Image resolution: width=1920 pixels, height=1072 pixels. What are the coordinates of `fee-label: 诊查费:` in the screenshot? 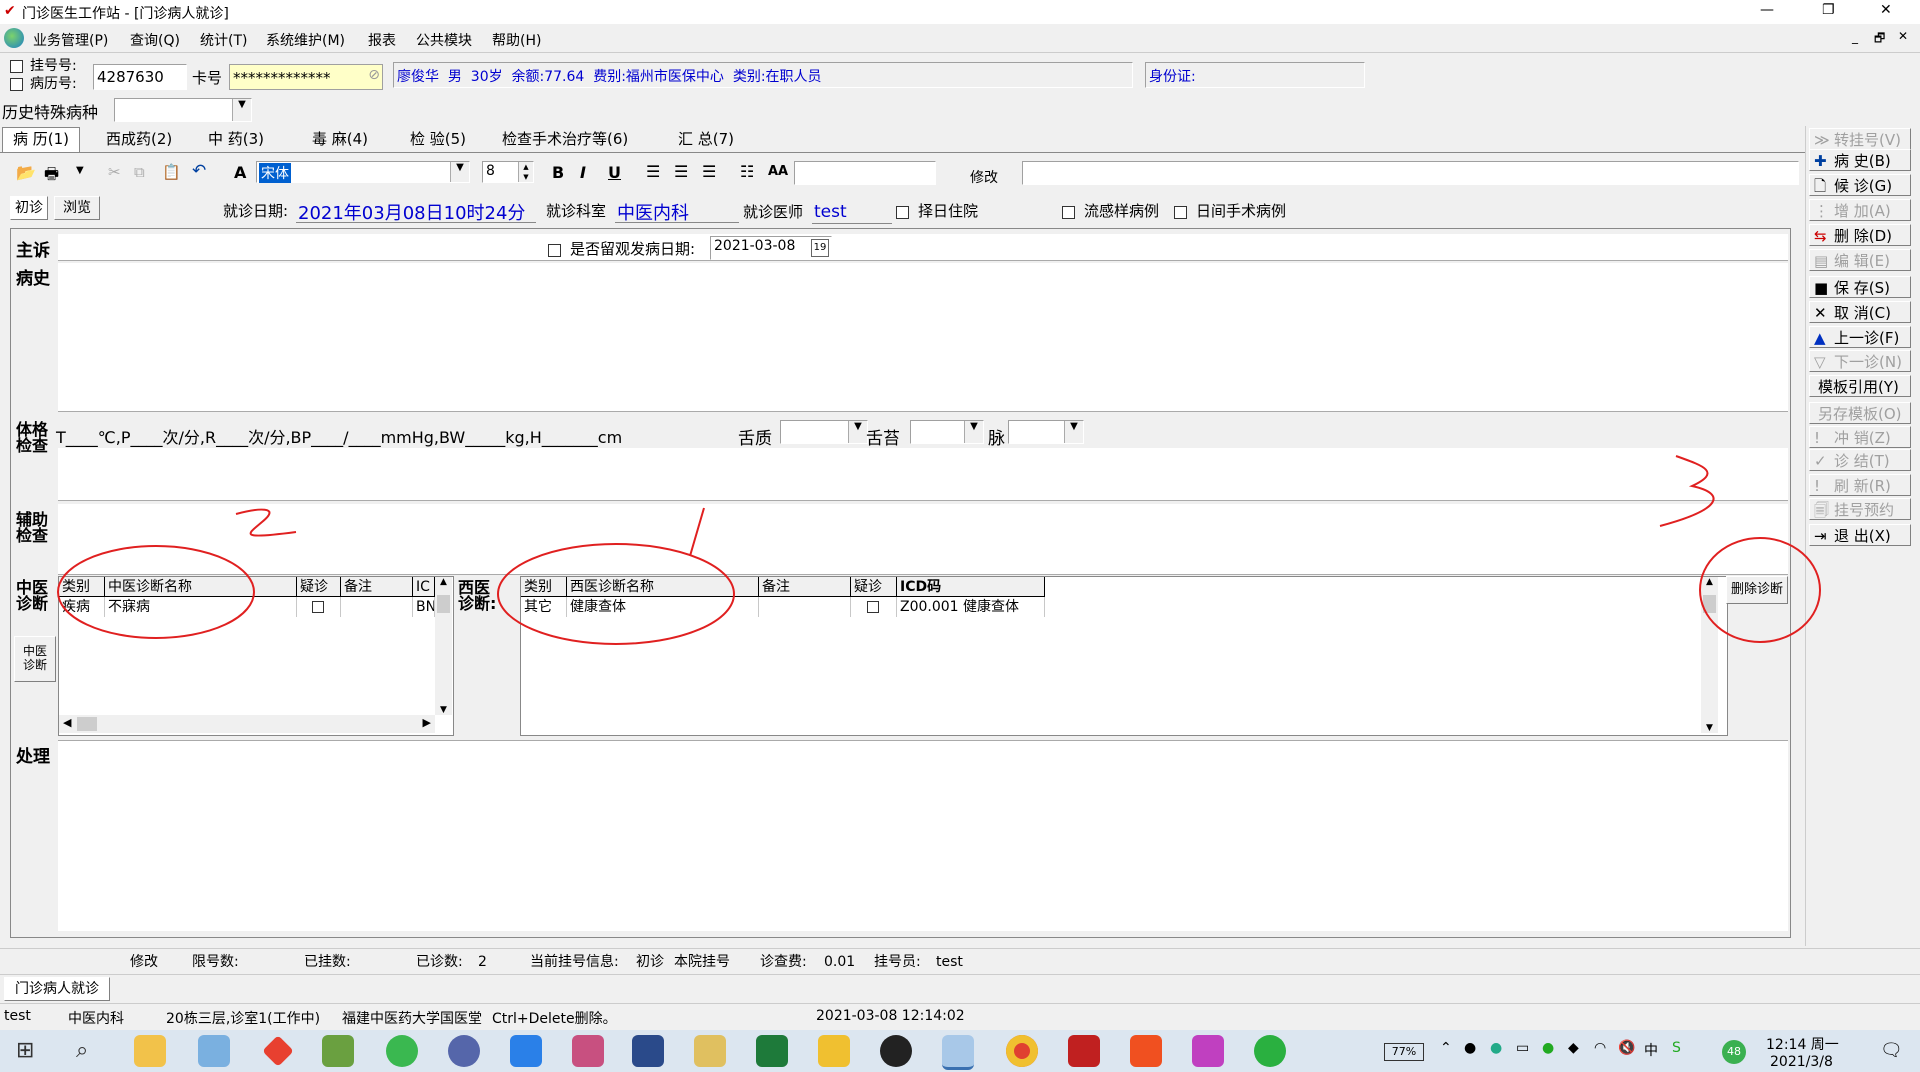 It's located at (783, 962).